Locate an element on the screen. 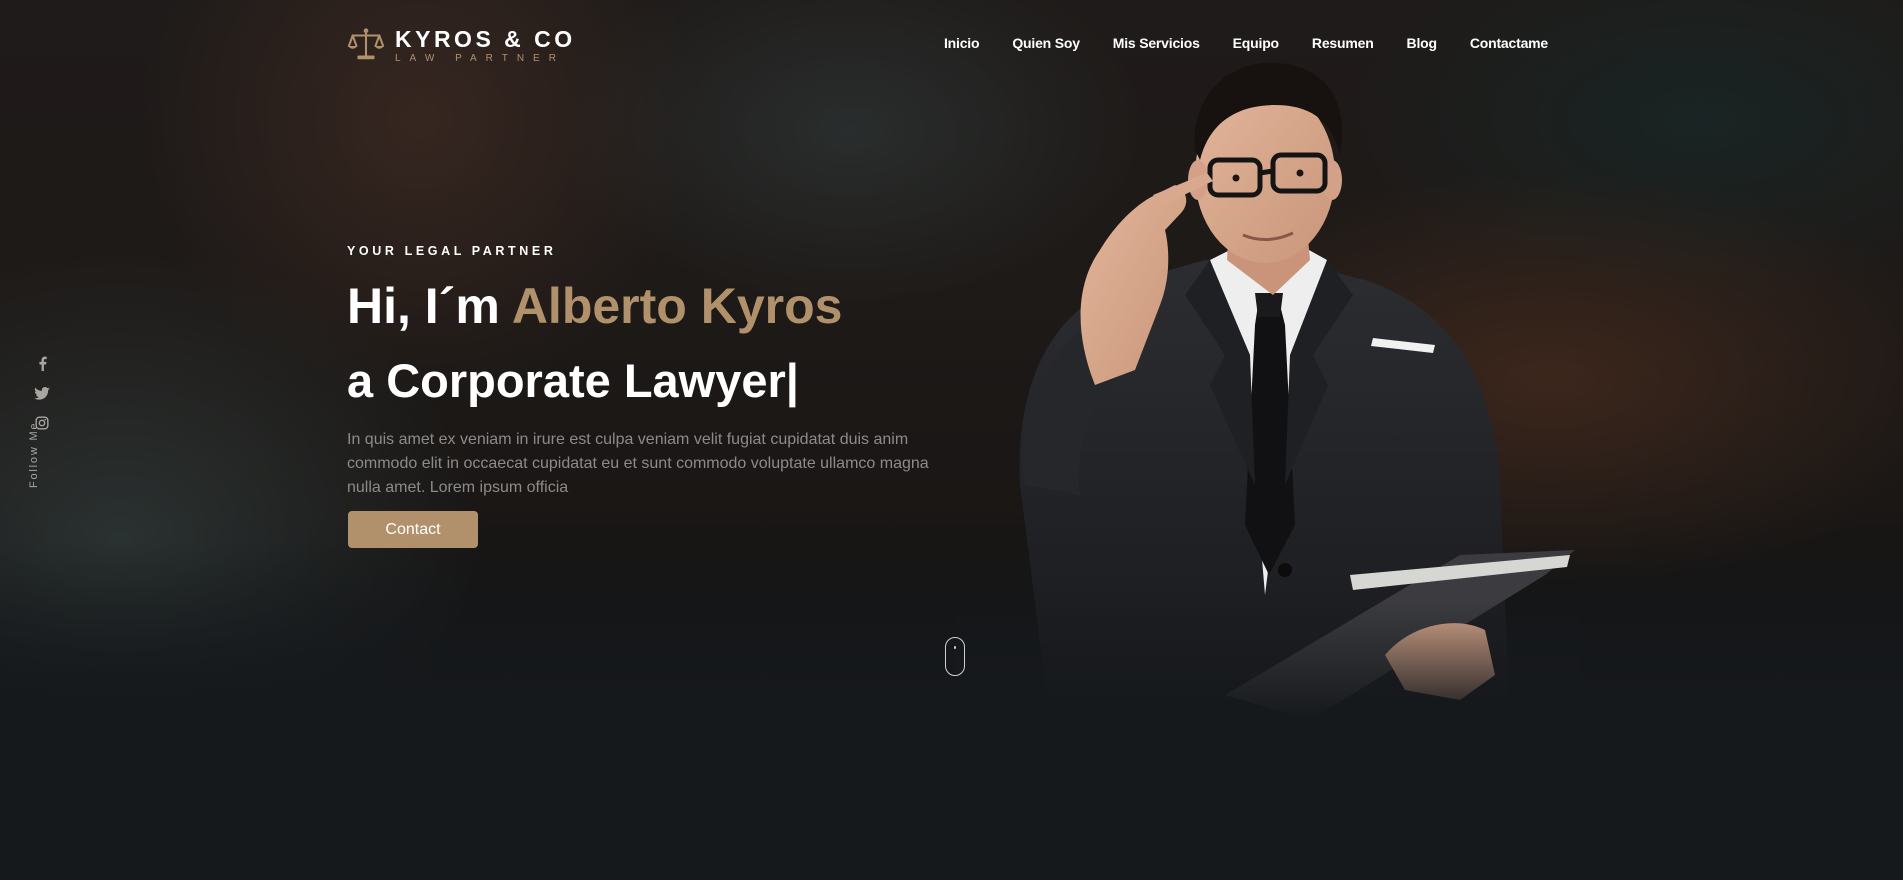 The height and width of the screenshot is (880, 1903). hero-name: Alberto Kyros is located at coordinates (677, 306).